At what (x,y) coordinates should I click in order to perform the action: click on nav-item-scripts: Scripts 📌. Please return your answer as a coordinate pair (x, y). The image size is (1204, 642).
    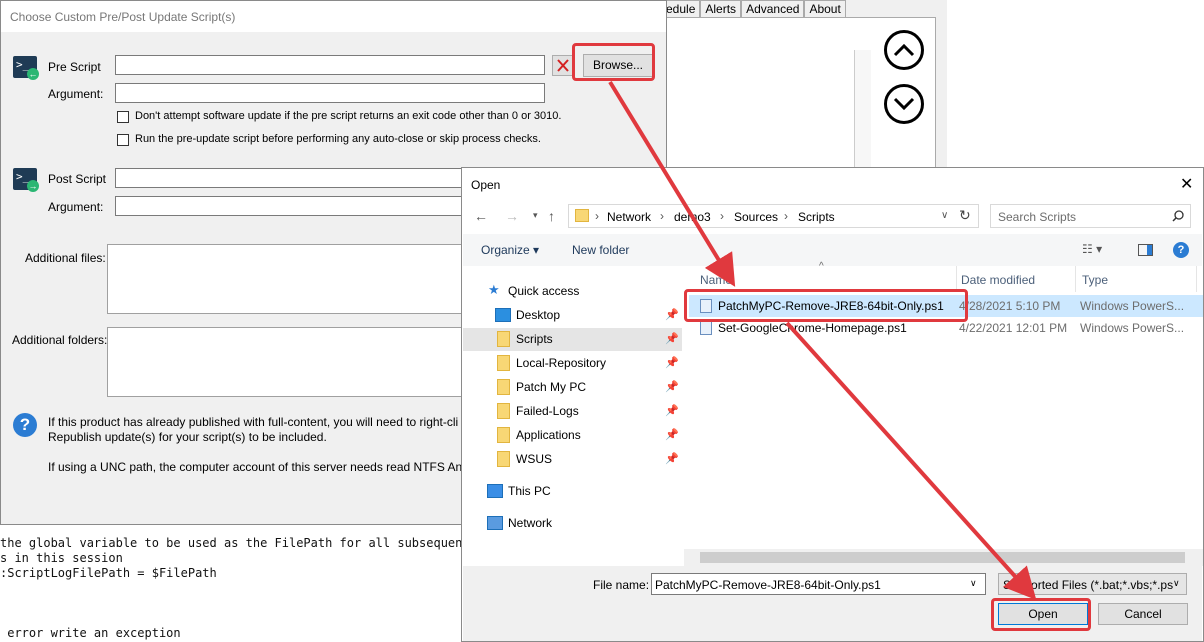
    Looking at the image, I should click on (572, 339).